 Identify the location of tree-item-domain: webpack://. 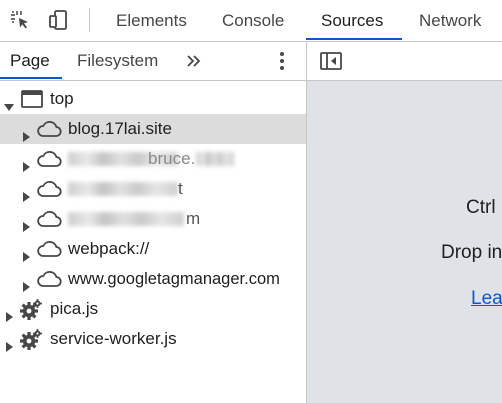
(153, 249).